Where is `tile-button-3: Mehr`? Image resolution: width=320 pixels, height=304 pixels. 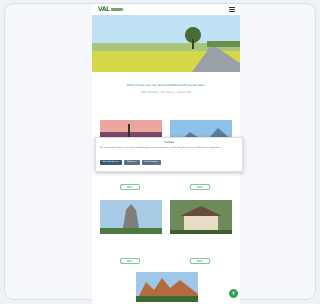 tile-button-3: Mehr is located at coordinates (130, 261).